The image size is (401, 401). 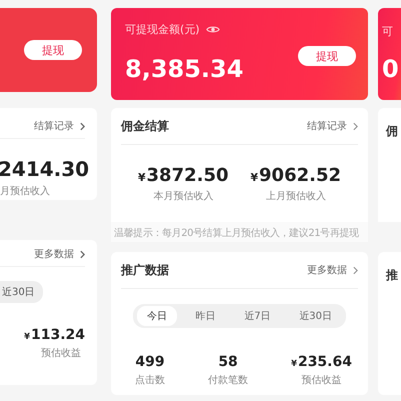 What do you see at coordinates (392, 275) in the screenshot?
I see `section-title: 推` at bounding box center [392, 275].